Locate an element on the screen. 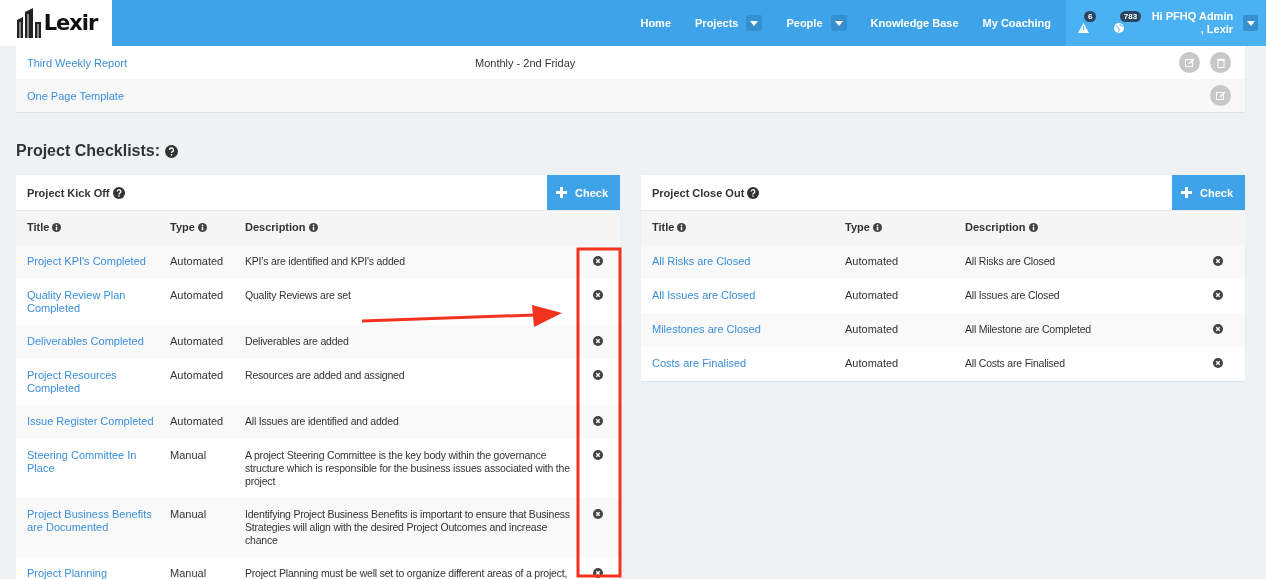 The height and width of the screenshot is (579, 1266). check-title-link: Project Business Benefits are Documented is located at coordinates (98, 521).